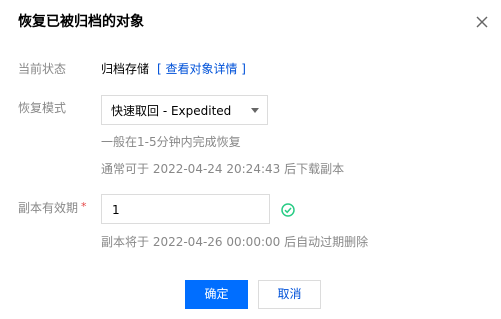 The width and height of the screenshot is (501, 319). What do you see at coordinates (255, 110) in the screenshot?
I see `chevron-down-icon` at bounding box center [255, 110].